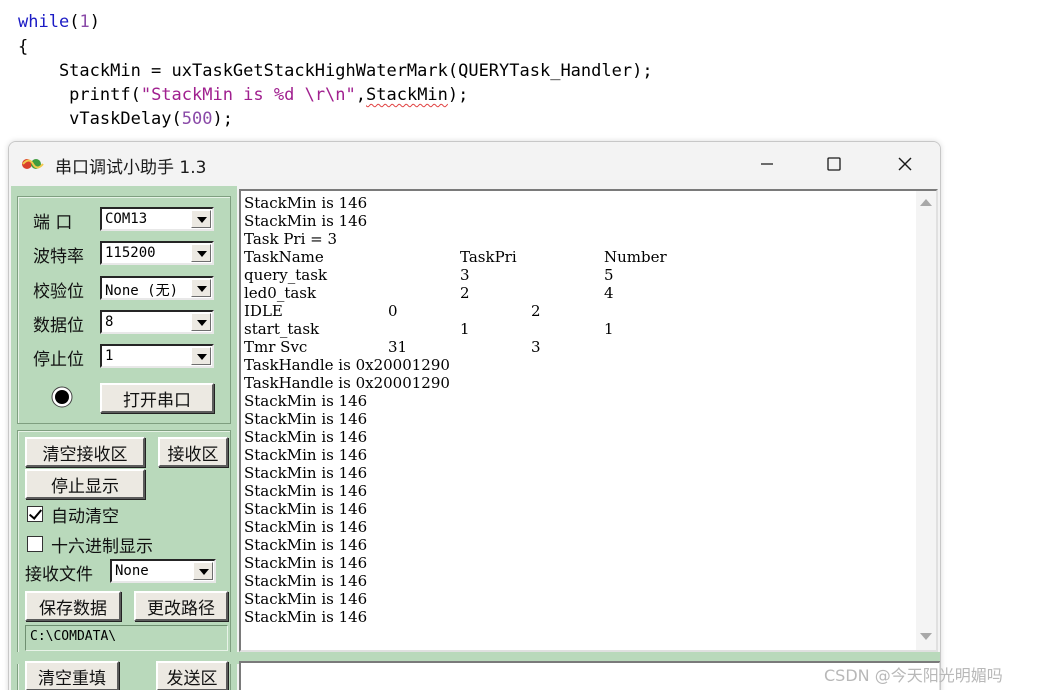 Image resolution: width=1039 pixels, height=690 pixels. I want to click on parity-label: 校验位, so click(58, 292).